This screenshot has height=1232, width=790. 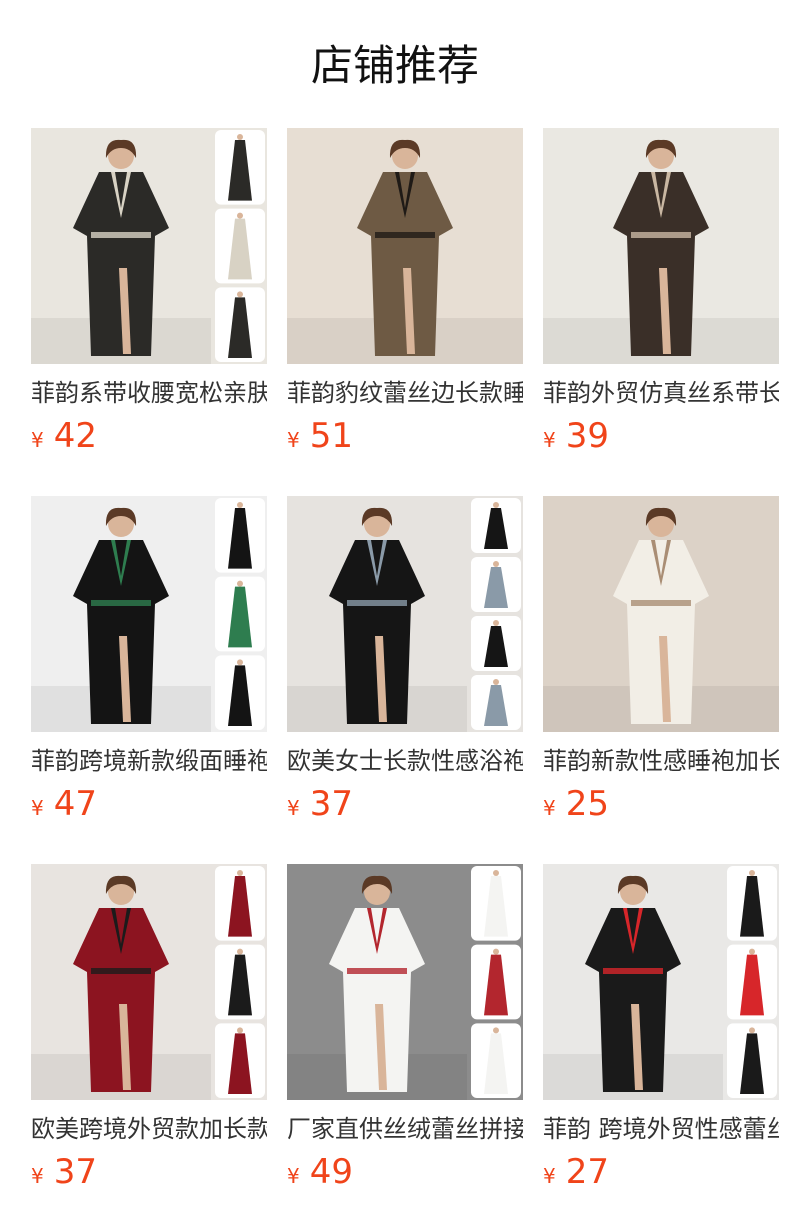 I want to click on product-card: 菲韵豹纹蕾丝边长款睡 ¥51, so click(x=405, y=312).